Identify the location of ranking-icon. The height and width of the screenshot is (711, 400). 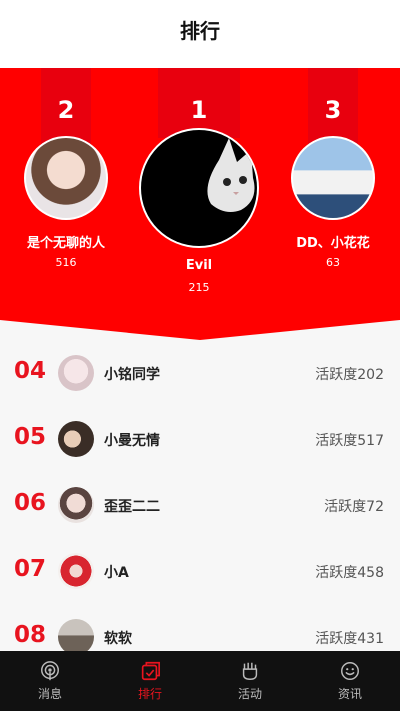
(150, 671).